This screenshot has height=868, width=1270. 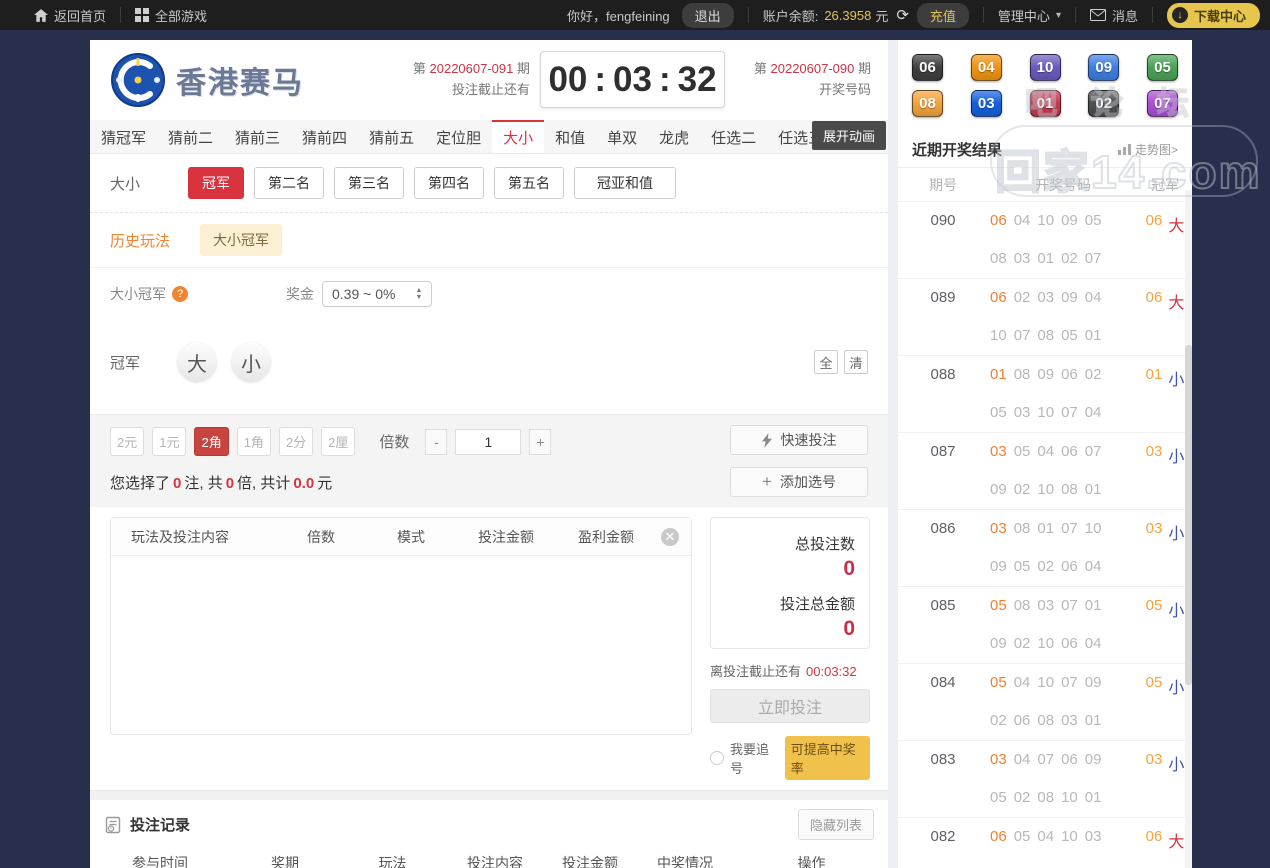 What do you see at coordinates (518, 136) in the screenshot?
I see `tab-大小: 大小` at bounding box center [518, 136].